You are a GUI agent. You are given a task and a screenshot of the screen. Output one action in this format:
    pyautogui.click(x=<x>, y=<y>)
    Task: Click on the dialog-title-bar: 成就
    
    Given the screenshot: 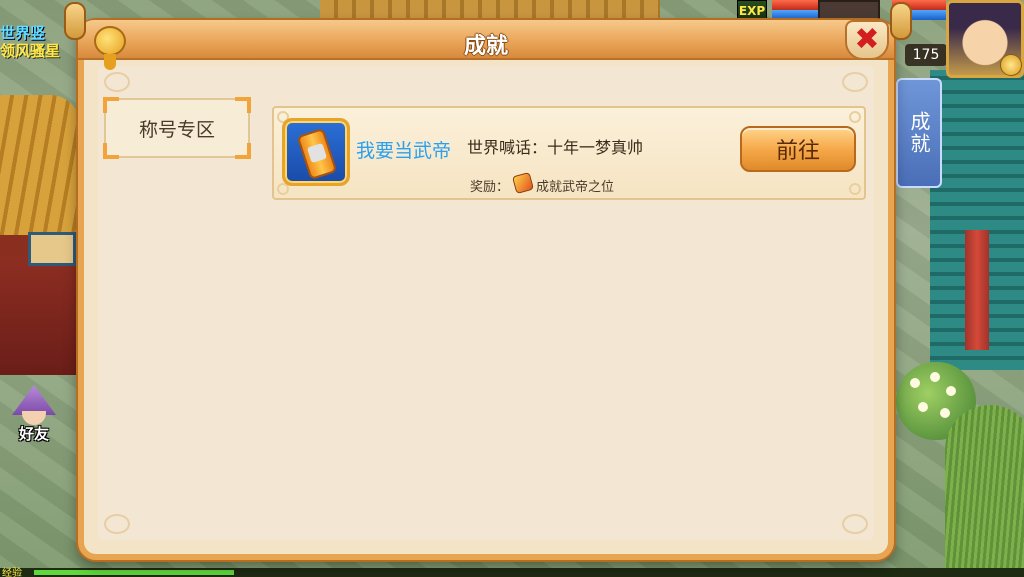 What is the action you would take?
    pyautogui.click(x=486, y=40)
    